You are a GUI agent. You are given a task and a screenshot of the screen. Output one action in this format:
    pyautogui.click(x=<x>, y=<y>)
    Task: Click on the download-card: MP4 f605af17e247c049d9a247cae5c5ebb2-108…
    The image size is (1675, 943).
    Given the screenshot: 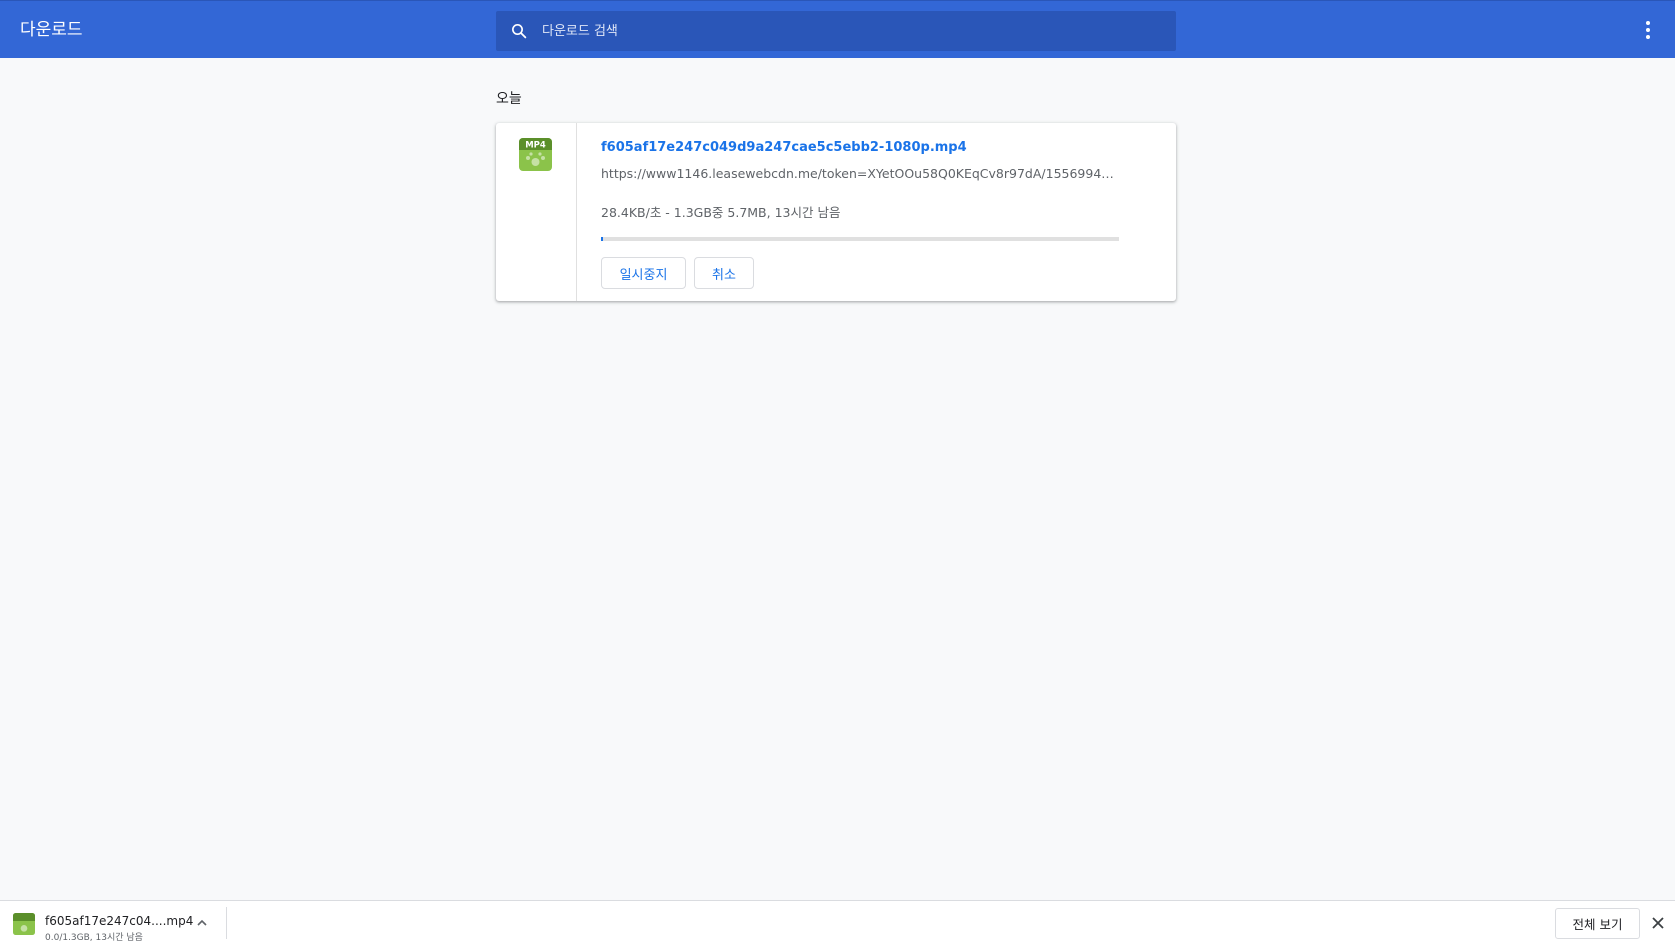 What is the action you would take?
    pyautogui.click(x=836, y=212)
    